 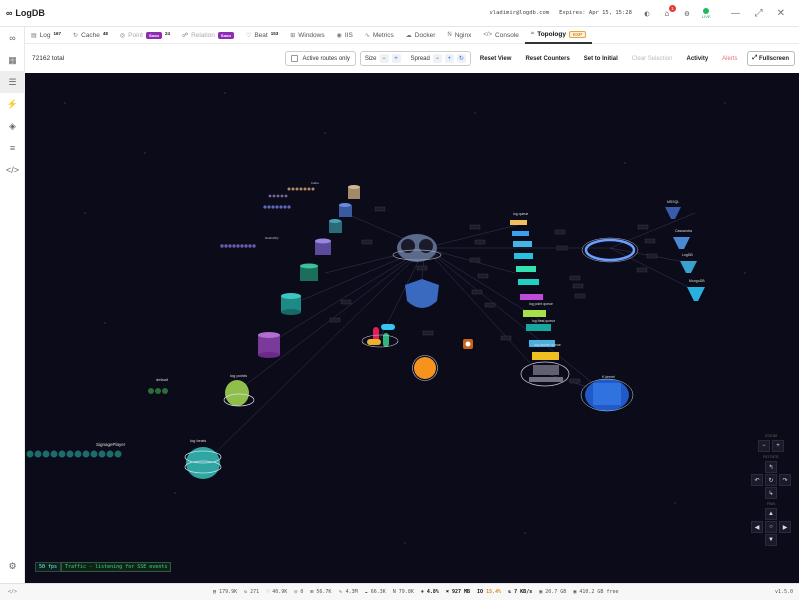 What do you see at coordinates (12, 60) in the screenshot?
I see `sidebar-item-dashboard: ▦` at bounding box center [12, 60].